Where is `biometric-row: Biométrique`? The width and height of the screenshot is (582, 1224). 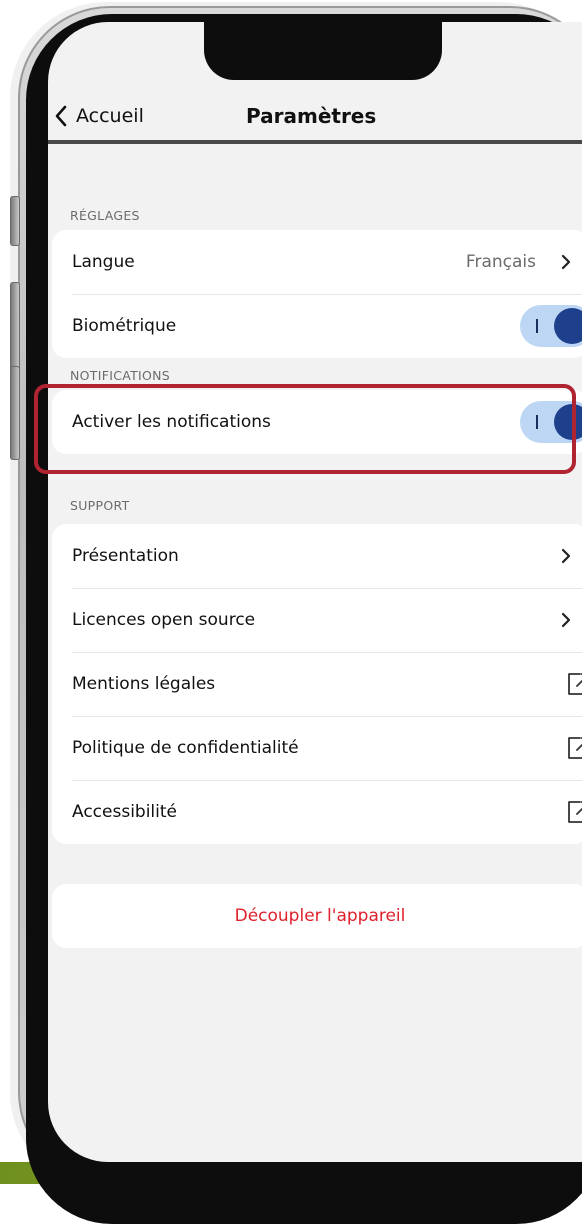 biometric-row: Biométrique is located at coordinates (317, 326).